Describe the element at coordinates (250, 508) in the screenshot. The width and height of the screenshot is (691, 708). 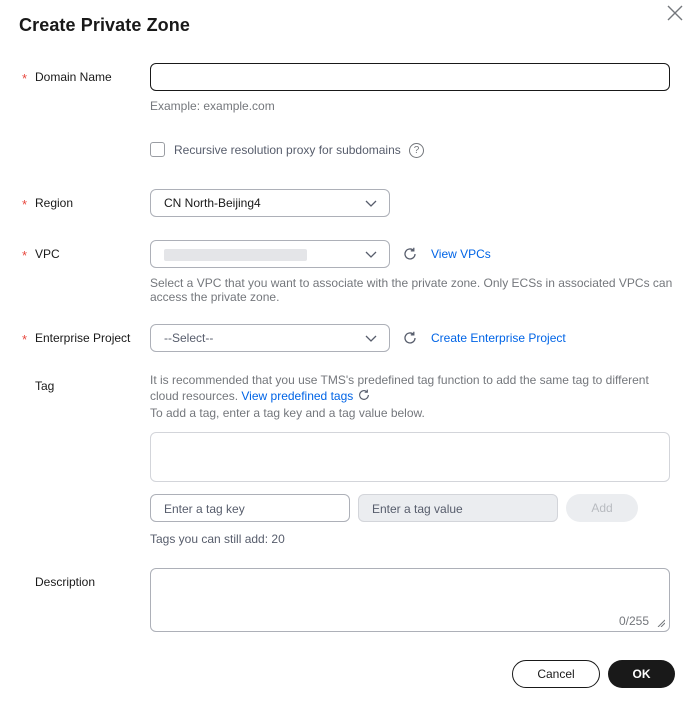
I see `tag-key-input: Enter a tag key` at that location.